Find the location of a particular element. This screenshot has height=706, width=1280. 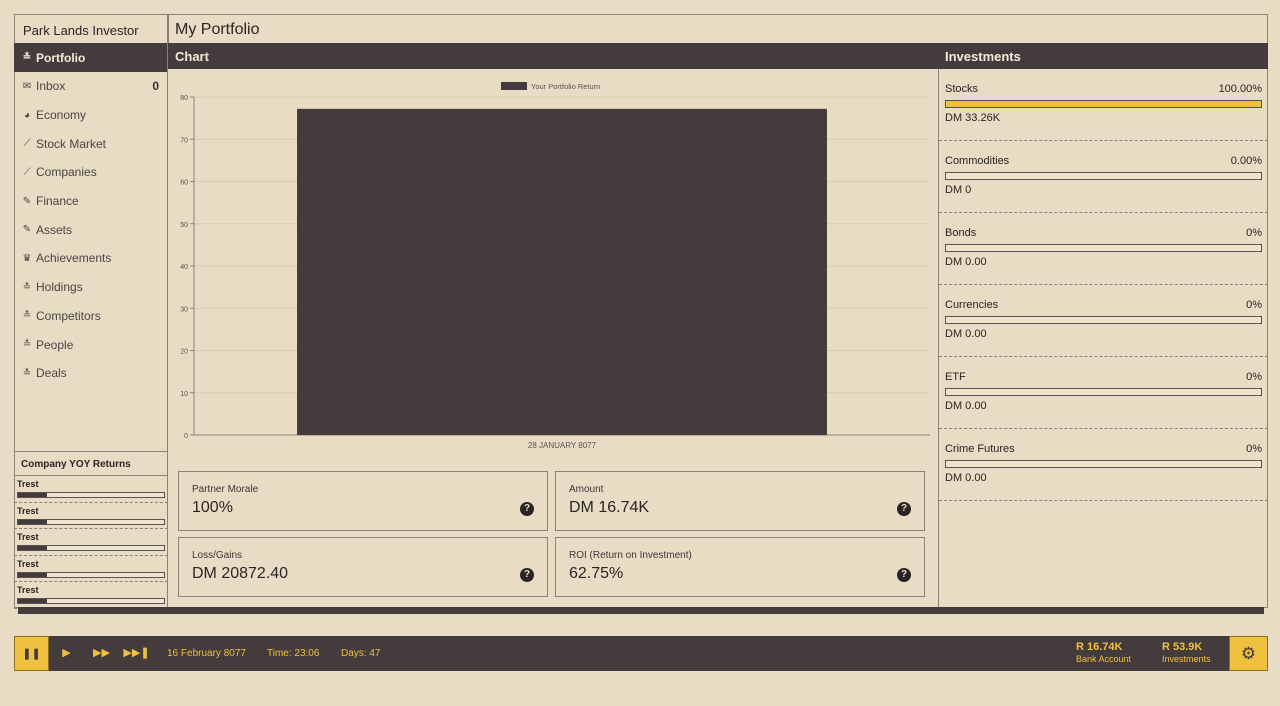

sidebar-item-label: Deals is located at coordinates (51, 373).